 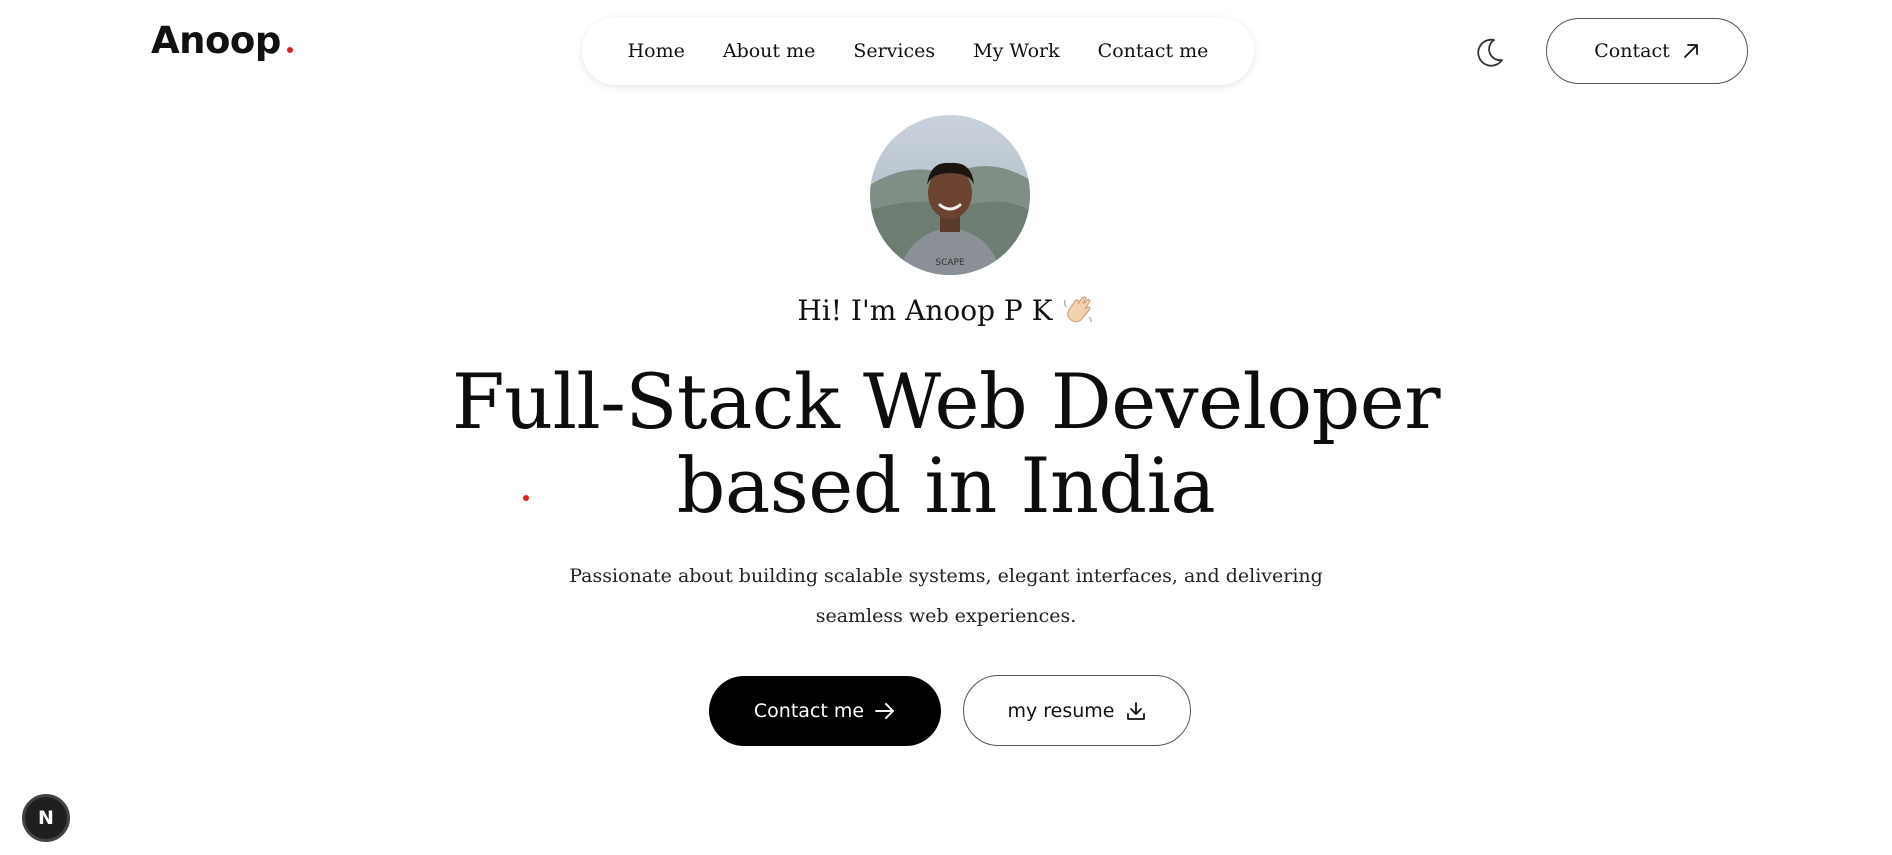 What do you see at coordinates (1632, 51) in the screenshot?
I see `header-contact-label: Contact` at bounding box center [1632, 51].